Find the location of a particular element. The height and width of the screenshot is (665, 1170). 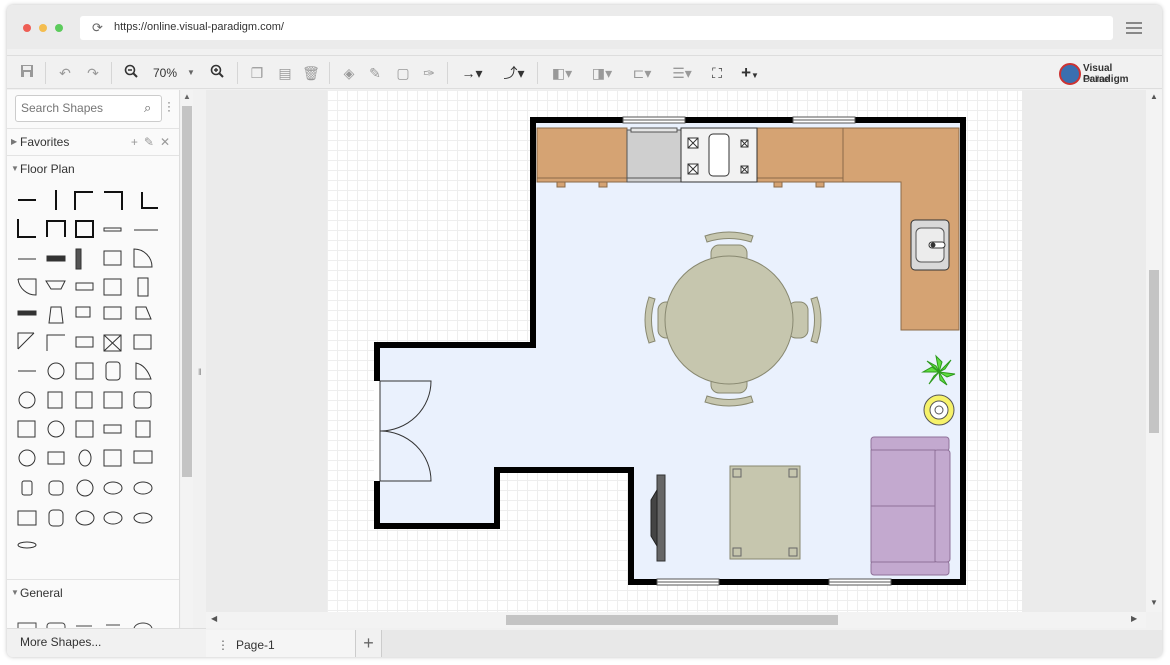

stairs-shape is located at coordinates (56, 258).